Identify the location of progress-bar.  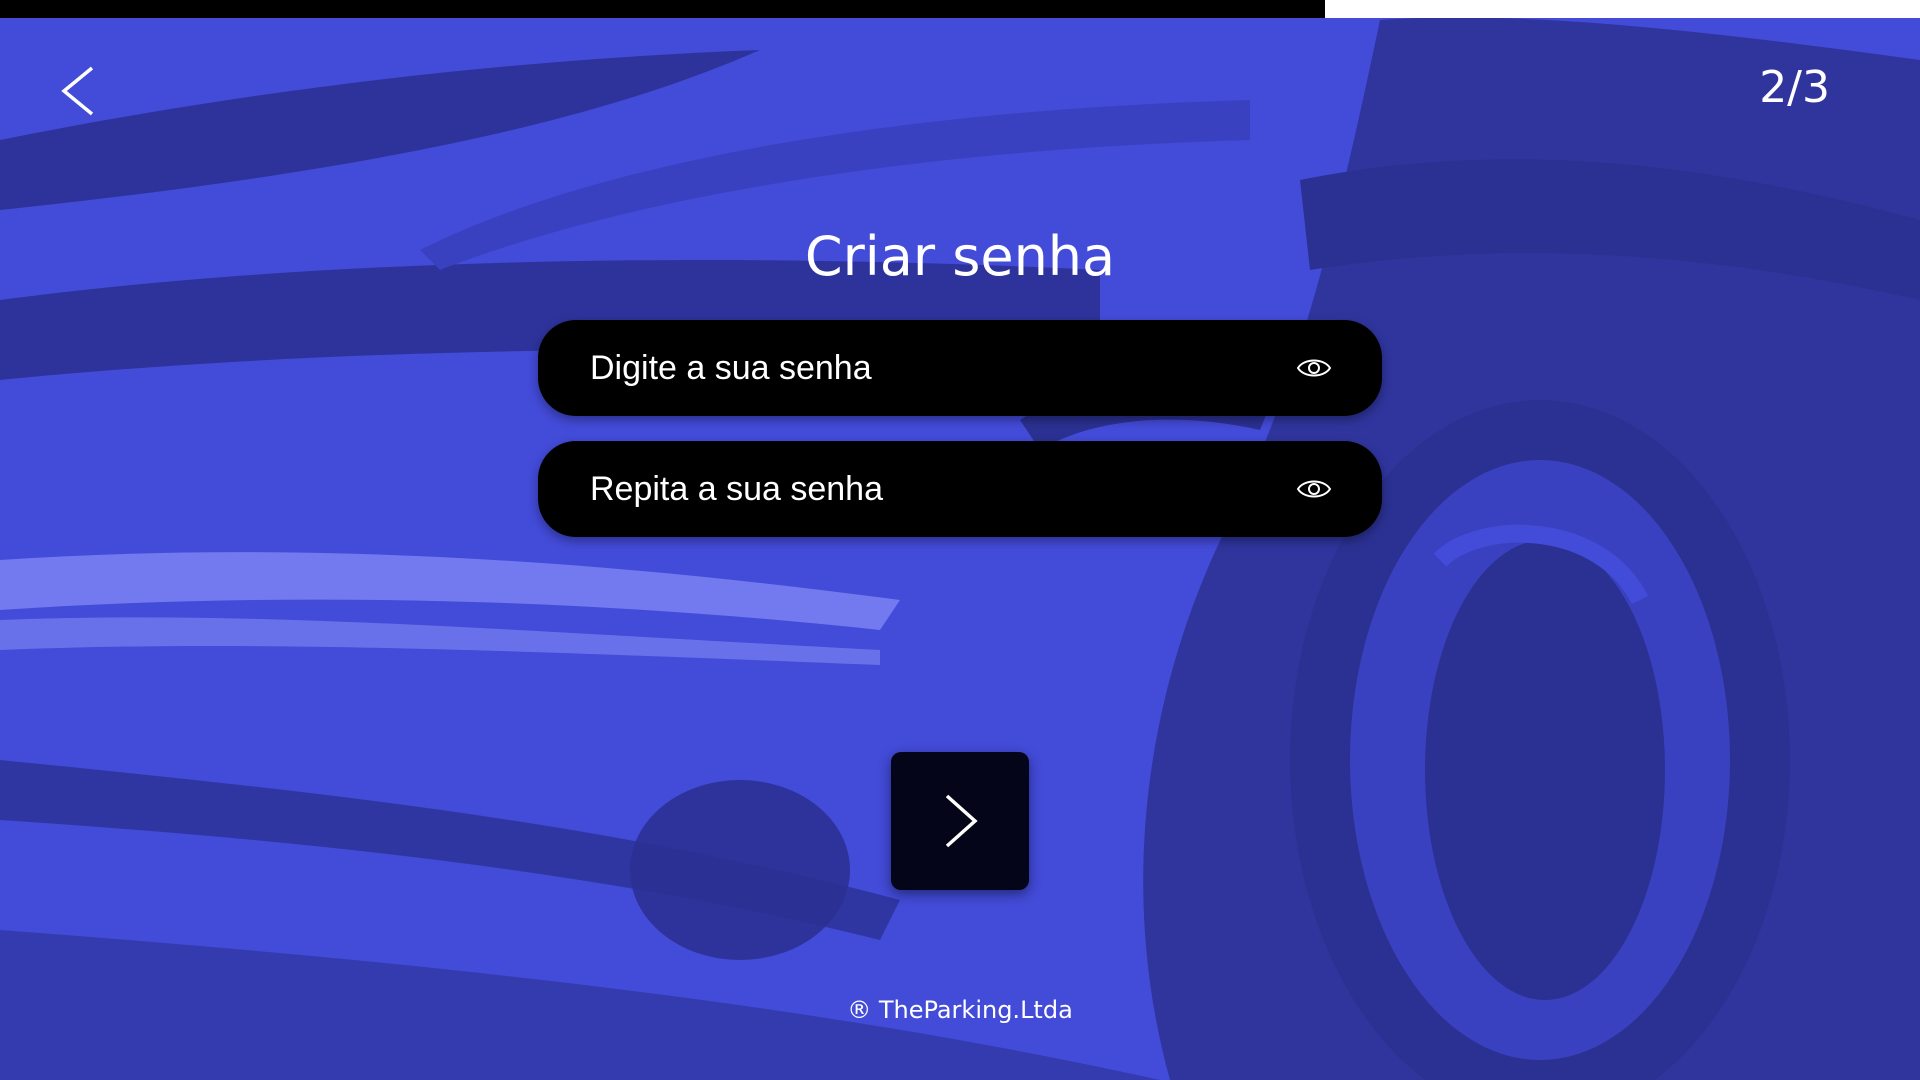
(960, 9).